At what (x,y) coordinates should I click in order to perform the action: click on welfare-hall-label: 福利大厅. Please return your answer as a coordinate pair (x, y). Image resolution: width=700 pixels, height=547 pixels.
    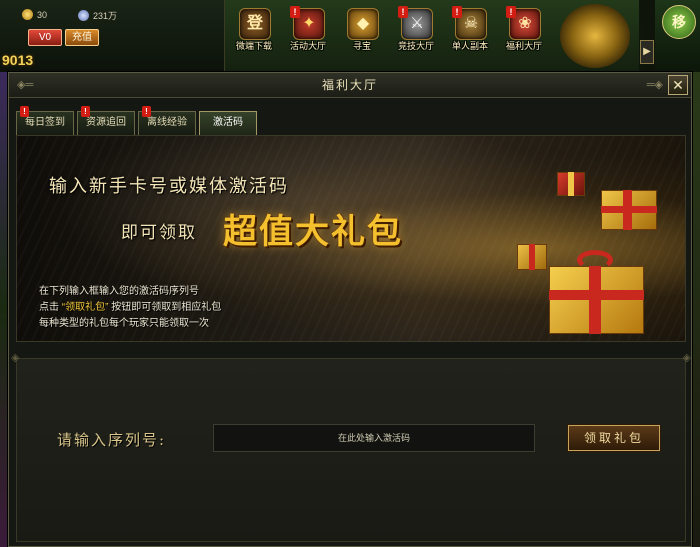
    Looking at the image, I should click on (523, 46).